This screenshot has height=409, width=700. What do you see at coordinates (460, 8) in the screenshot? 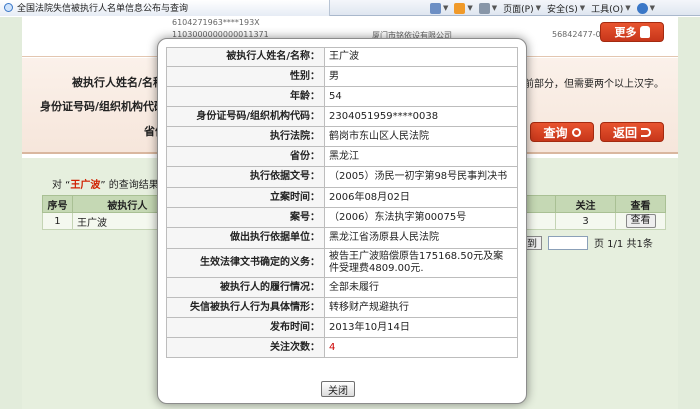
I see `rss-icon` at bounding box center [460, 8].